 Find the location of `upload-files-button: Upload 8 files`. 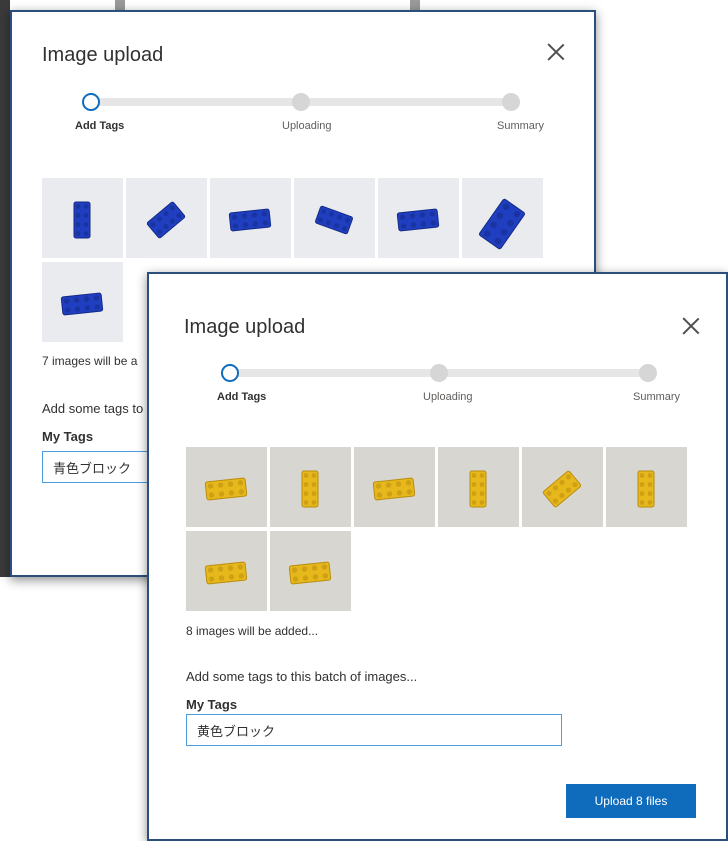

upload-files-button: Upload 8 files is located at coordinates (631, 801).